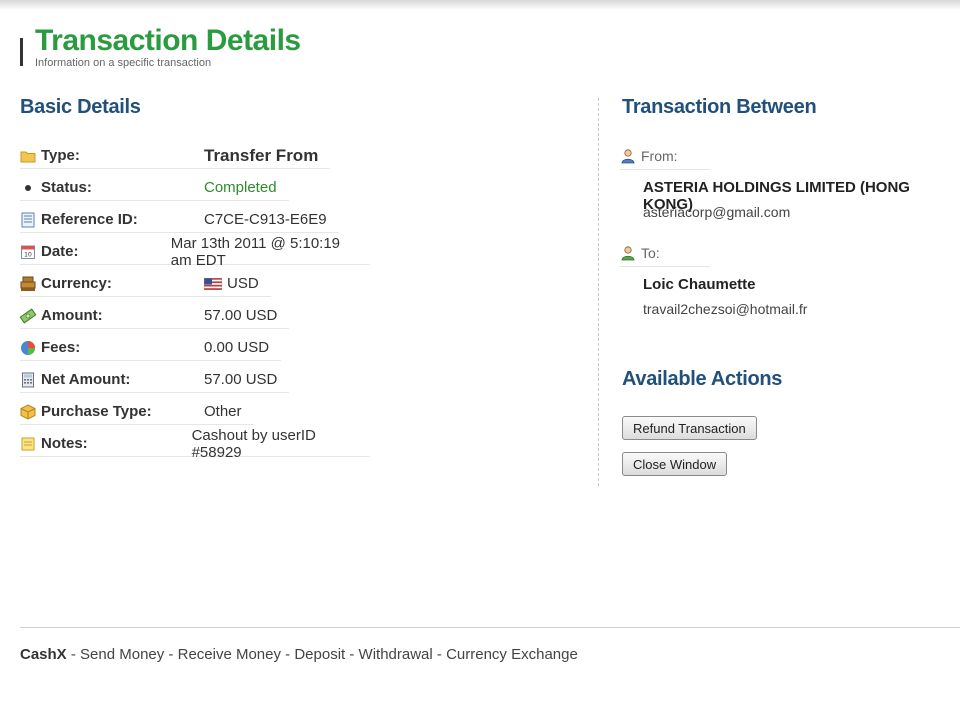 Image resolution: width=960 pixels, height=720 pixels. I want to click on footer-link-send-money: Send Money, so click(122, 654).